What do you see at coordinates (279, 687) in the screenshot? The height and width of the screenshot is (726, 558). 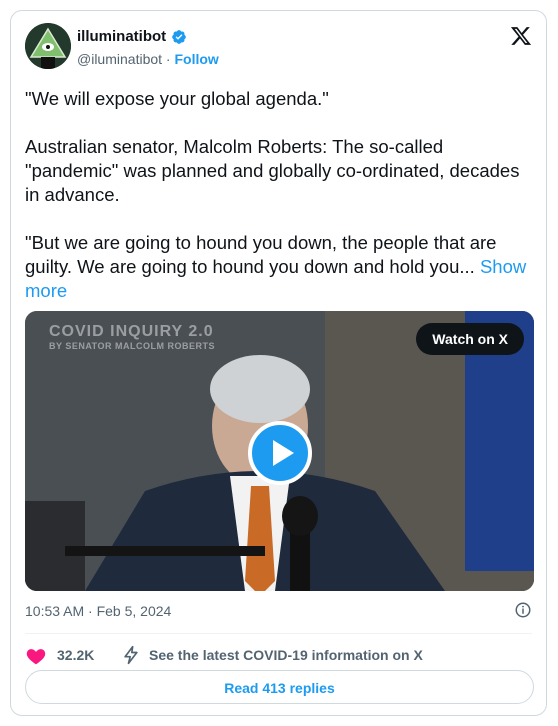 I see `read-replies-button: Read 413 replies` at bounding box center [279, 687].